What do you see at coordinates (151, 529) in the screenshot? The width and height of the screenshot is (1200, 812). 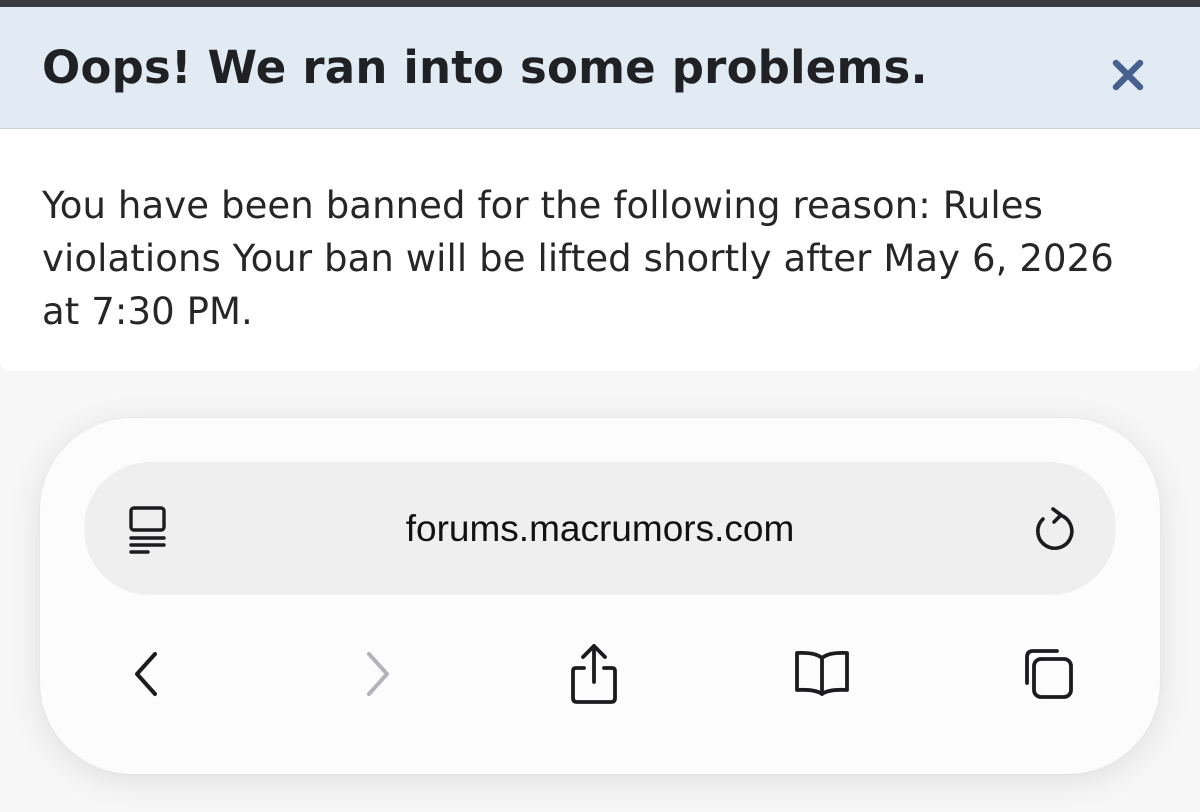 I see `reader-mode-icon` at bounding box center [151, 529].